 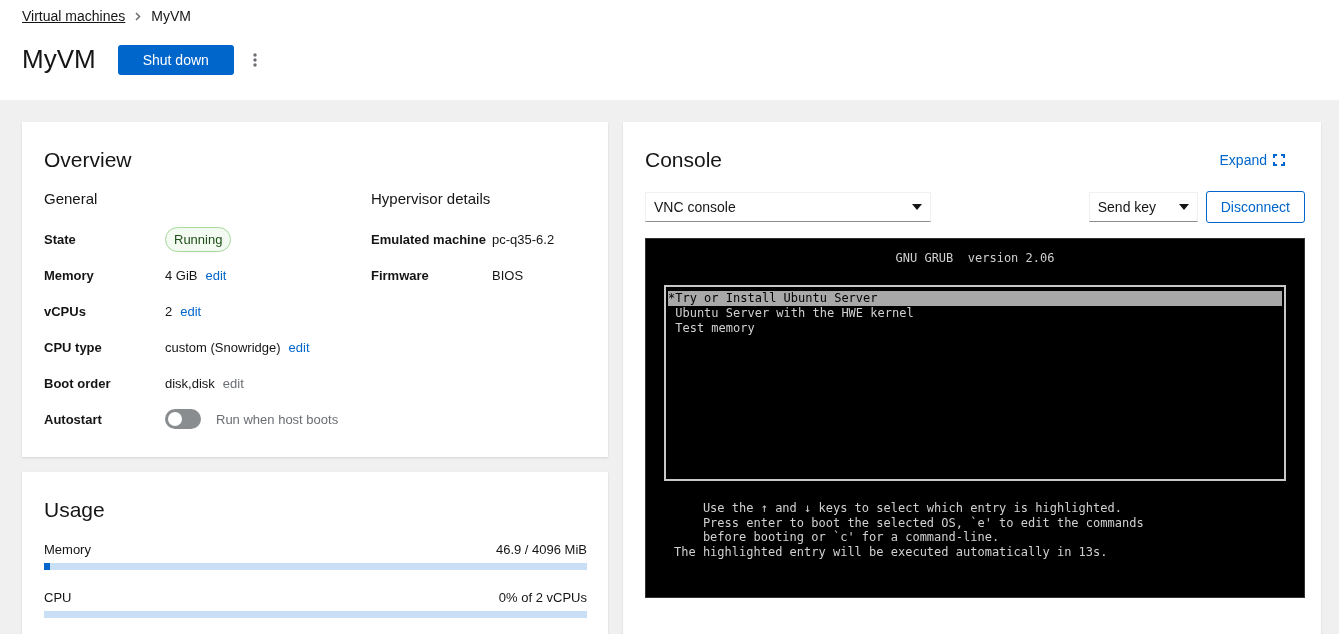 I want to click on meter-label: CPU, so click(x=58, y=597).